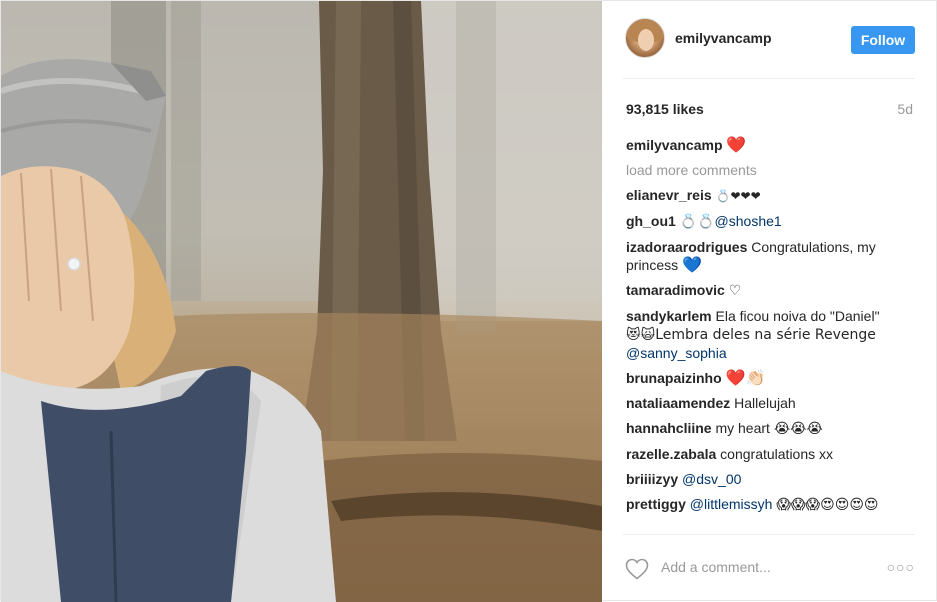 The width and height of the screenshot is (937, 602). I want to click on comment-text: Ela ficou noiva do "Daniel", so click(797, 316).